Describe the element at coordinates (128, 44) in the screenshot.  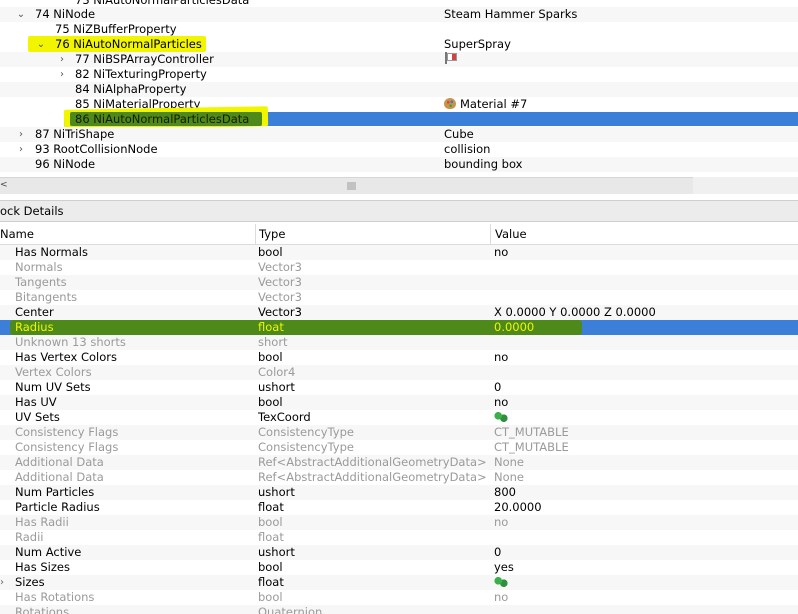
I see `tree-row-label: 76 NiAutoNormalParticles` at that location.